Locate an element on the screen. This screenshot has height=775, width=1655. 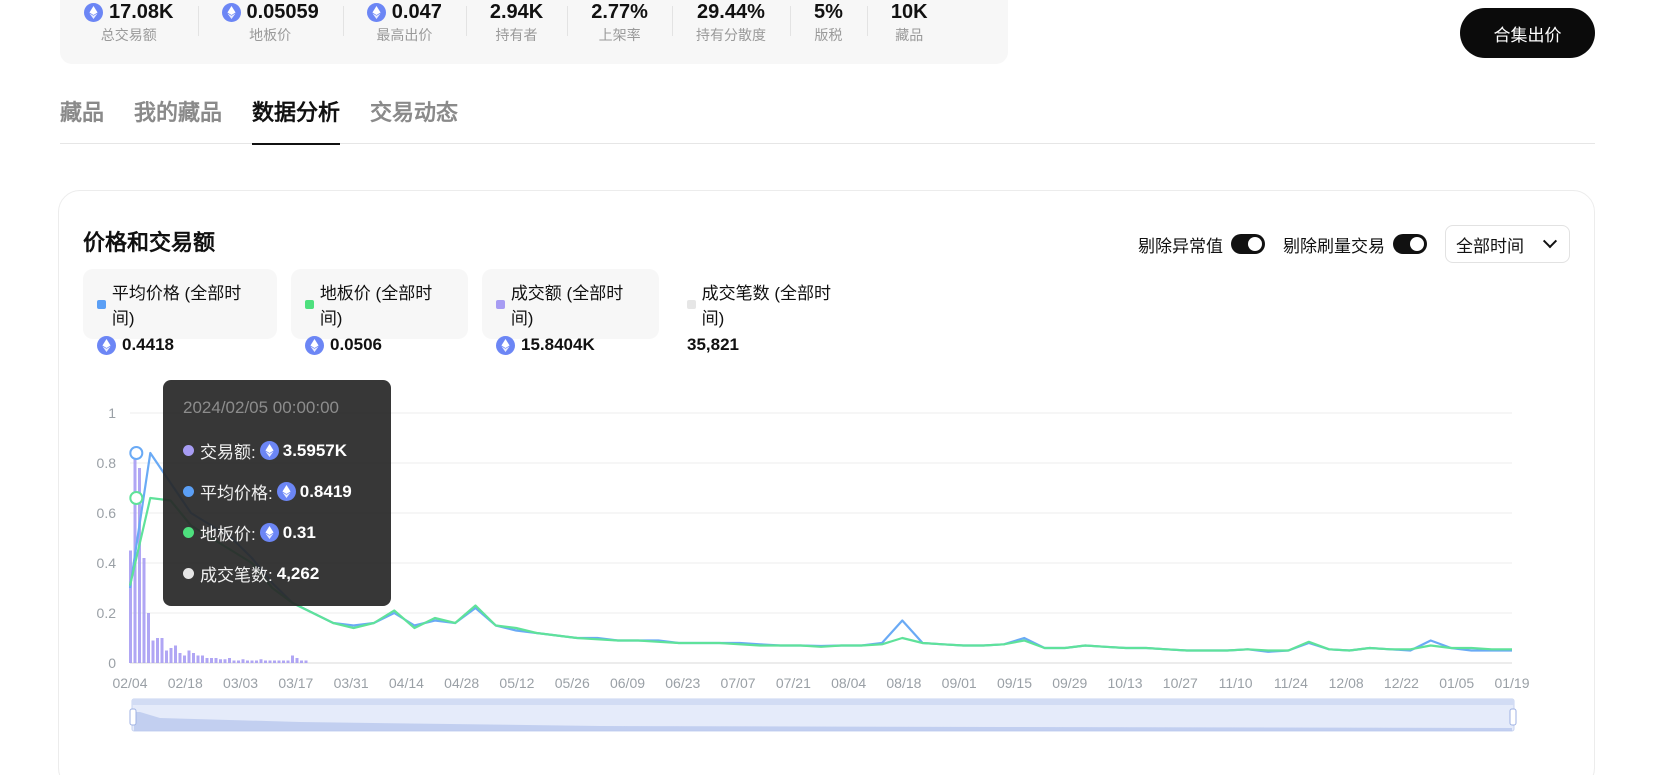
tooltip-label: 平均价格: is located at coordinates (236, 493).